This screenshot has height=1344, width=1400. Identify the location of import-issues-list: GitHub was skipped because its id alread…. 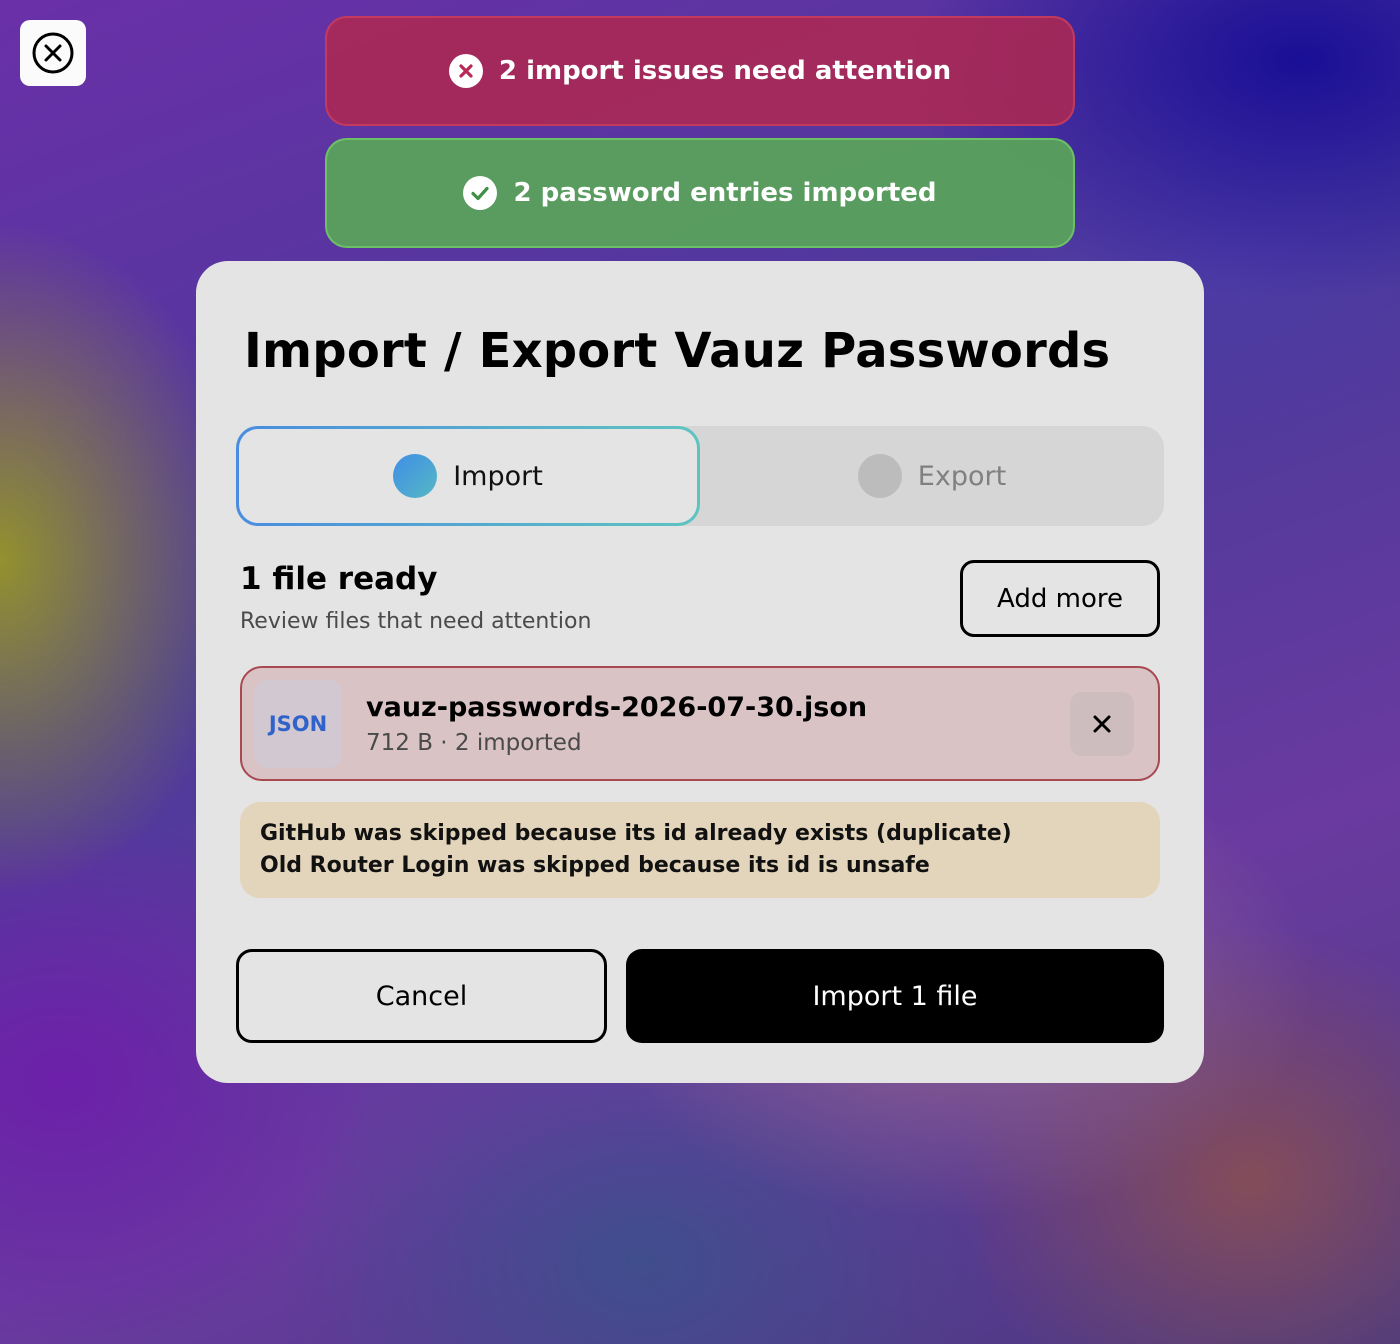
(700, 850).